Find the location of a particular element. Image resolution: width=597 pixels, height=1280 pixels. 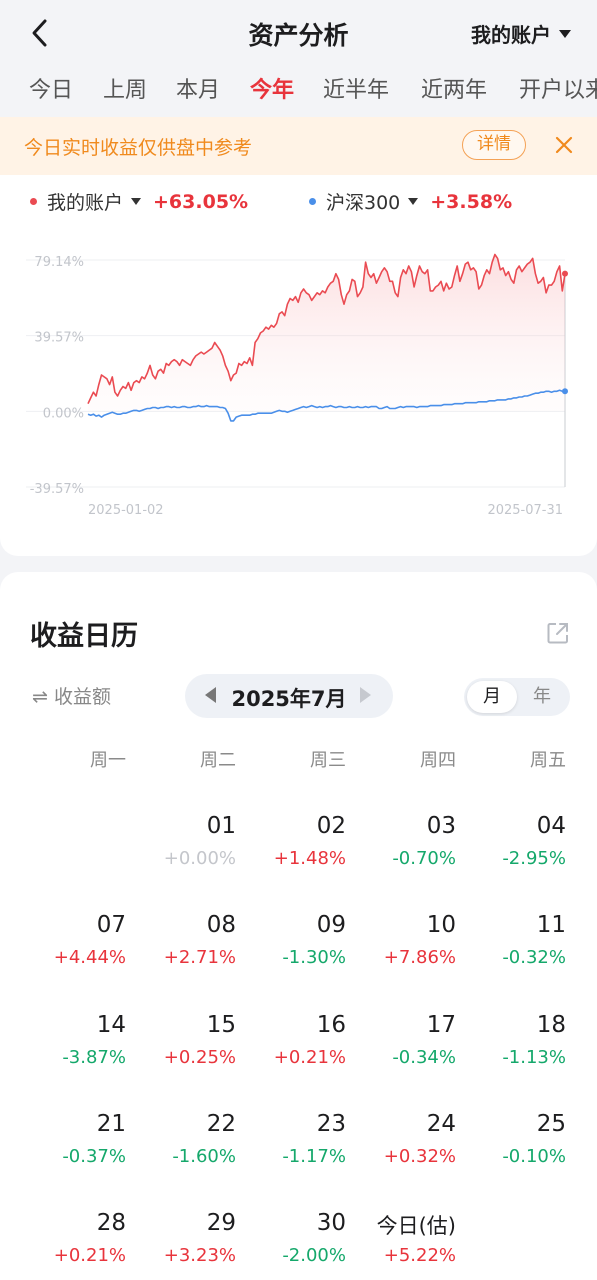

calendar-day: 22 -1.60% is located at coordinates (181, 1147).